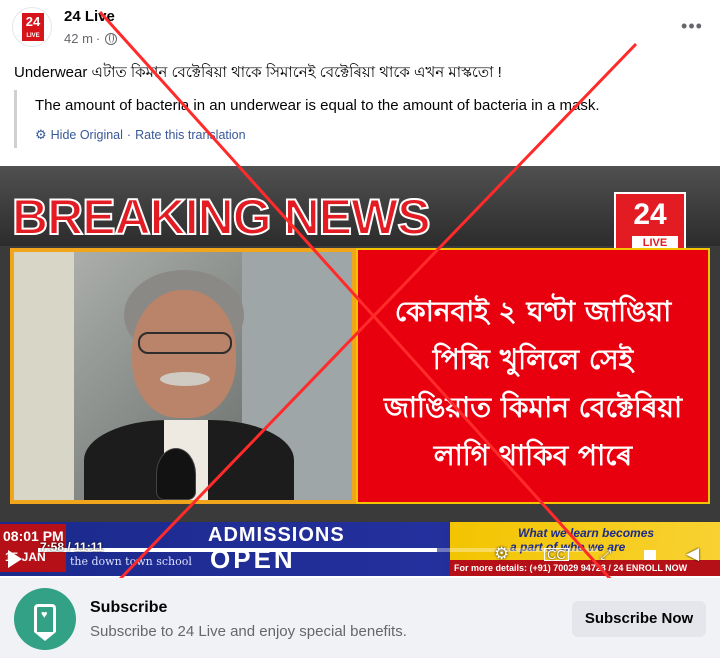 This screenshot has height=658, width=720. Describe the element at coordinates (360, 28) in the screenshot. I see `post-header: 24 LIVE 24 Live 42 m · •••` at that location.